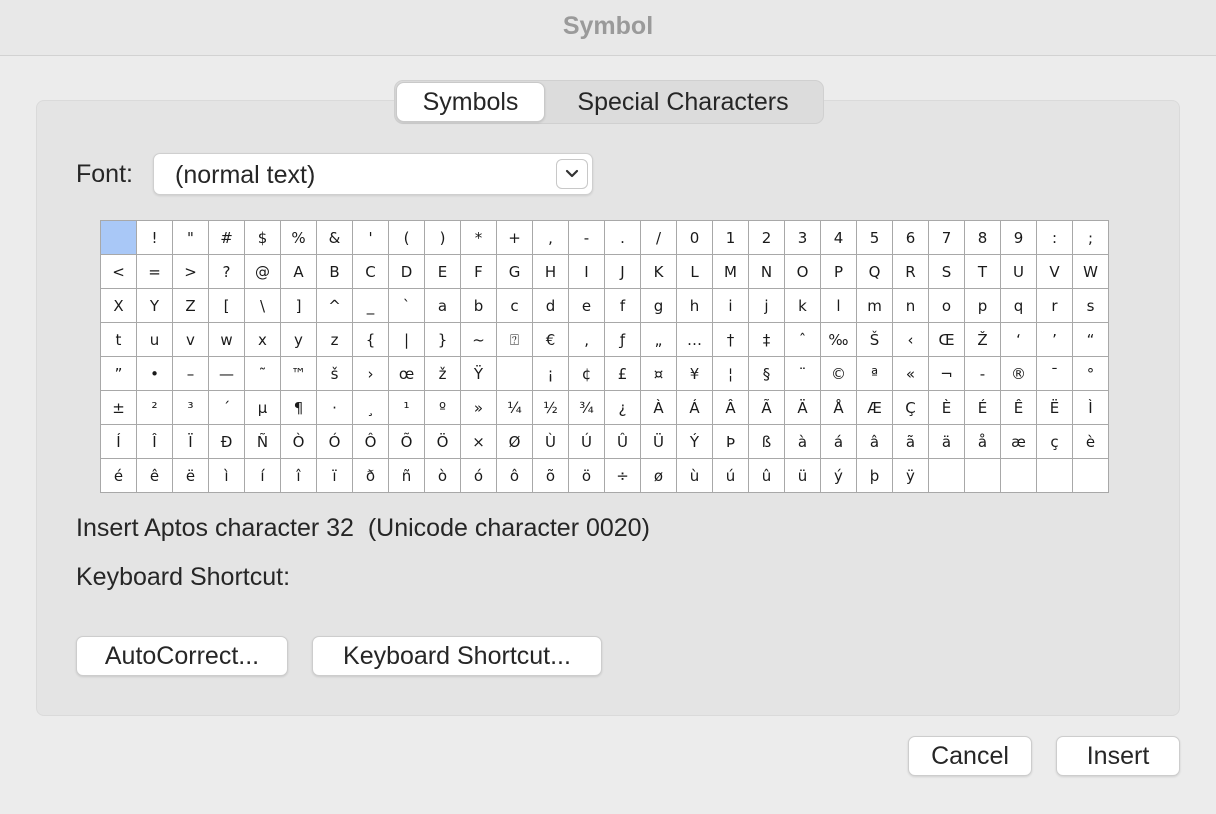 Image resolution: width=1216 pixels, height=814 pixels. What do you see at coordinates (623, 238) in the screenshot?
I see `symbol-cell: .` at bounding box center [623, 238].